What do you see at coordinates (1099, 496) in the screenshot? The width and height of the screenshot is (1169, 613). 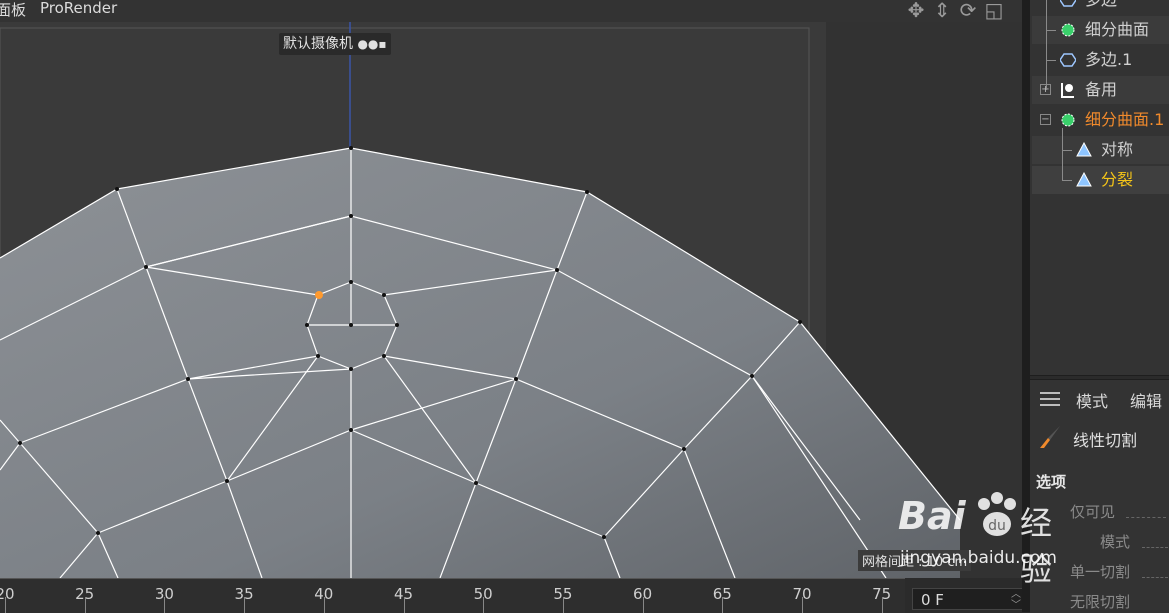 I see `attributes-panel: 模式 编辑 线性切割 选项 仅可见 模式 单一切割 无限切割` at bounding box center [1099, 496].